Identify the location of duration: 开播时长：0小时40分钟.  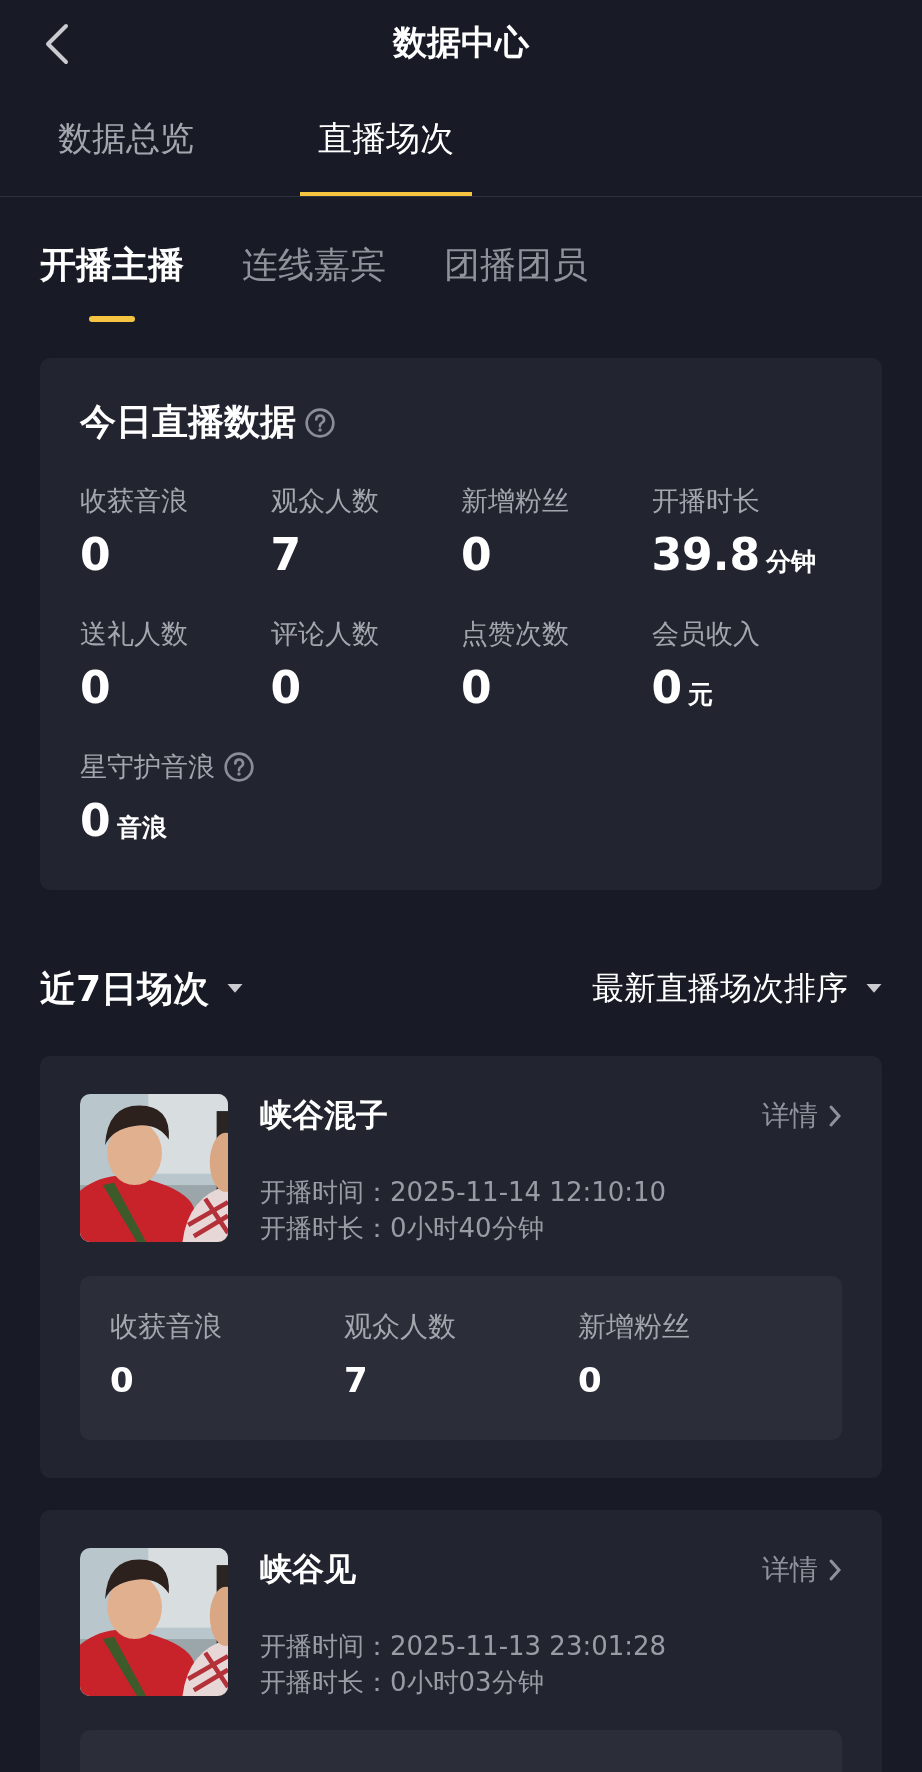
(402, 1228).